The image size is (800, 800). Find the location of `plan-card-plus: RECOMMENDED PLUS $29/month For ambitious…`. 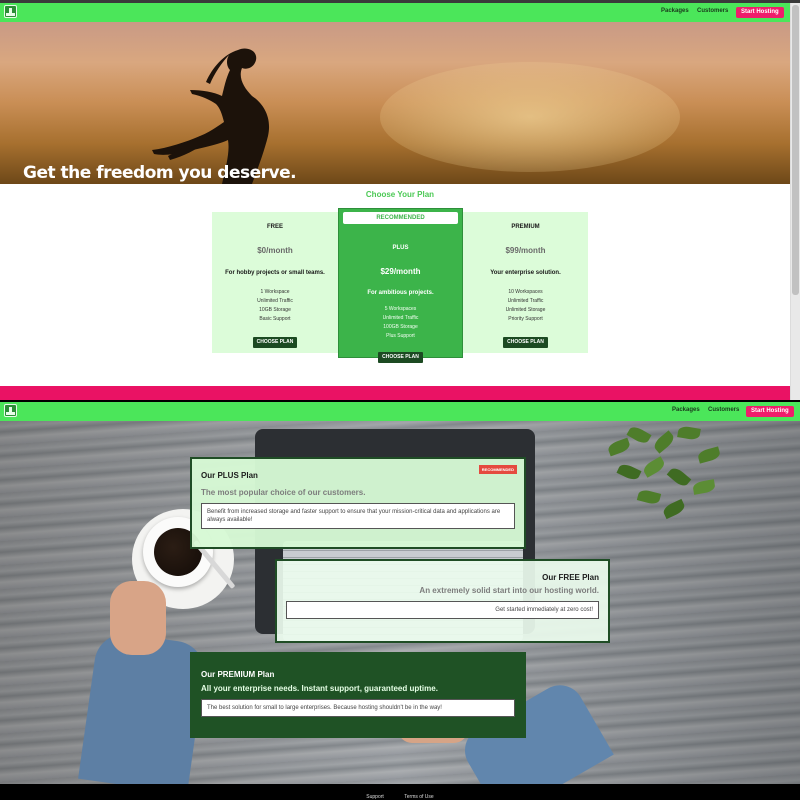

plan-card-plus: RECOMMENDED PLUS $29/month For ambitious… is located at coordinates (400, 285).